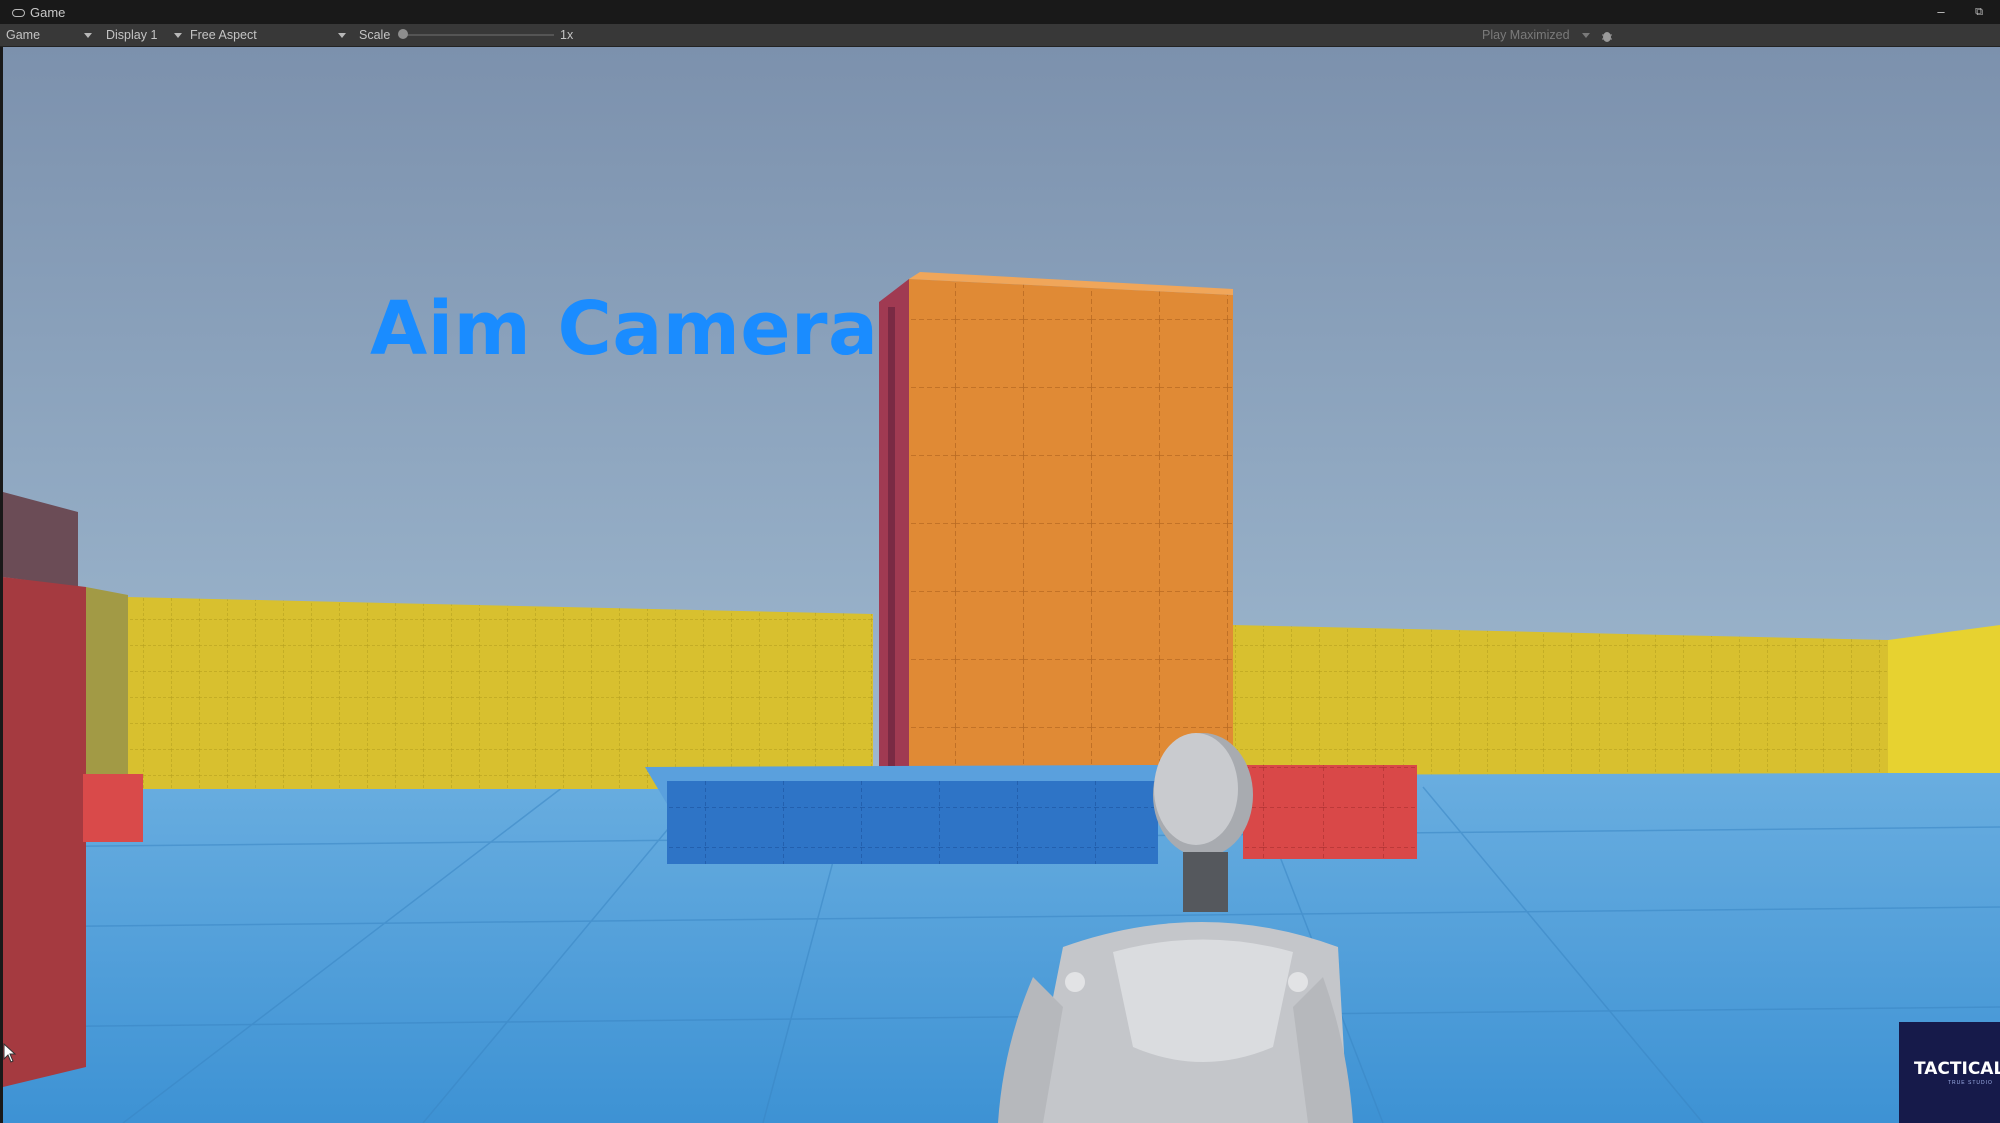 The height and width of the screenshot is (1123, 2000). What do you see at coordinates (403, 34) in the screenshot?
I see `scale-slider-handle` at bounding box center [403, 34].